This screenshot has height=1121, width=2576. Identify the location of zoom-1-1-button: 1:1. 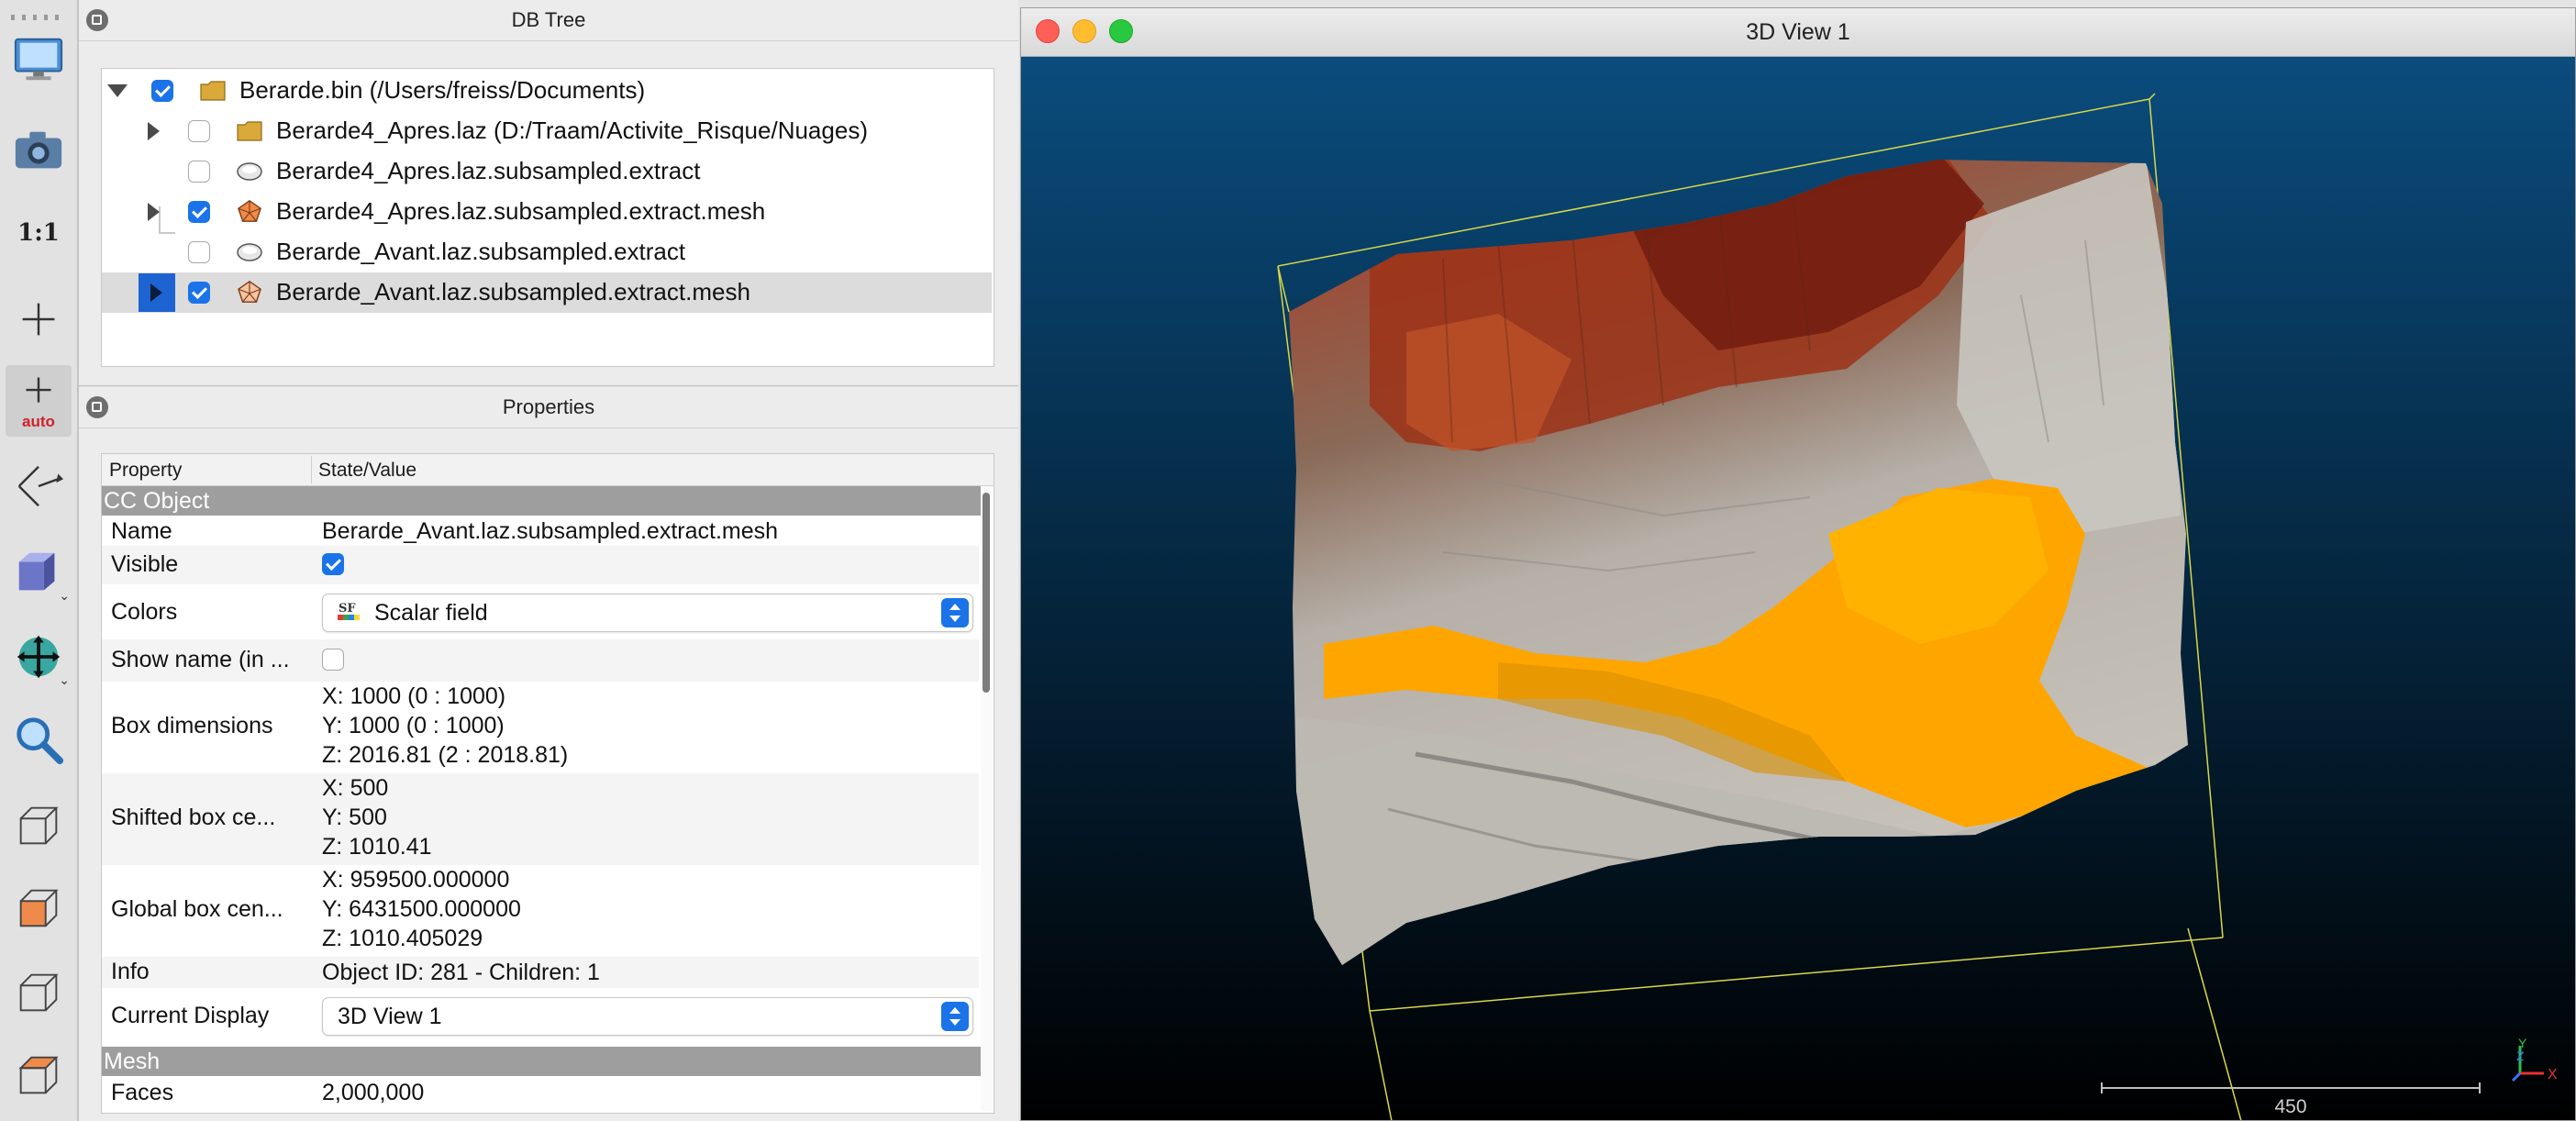
(39, 233).